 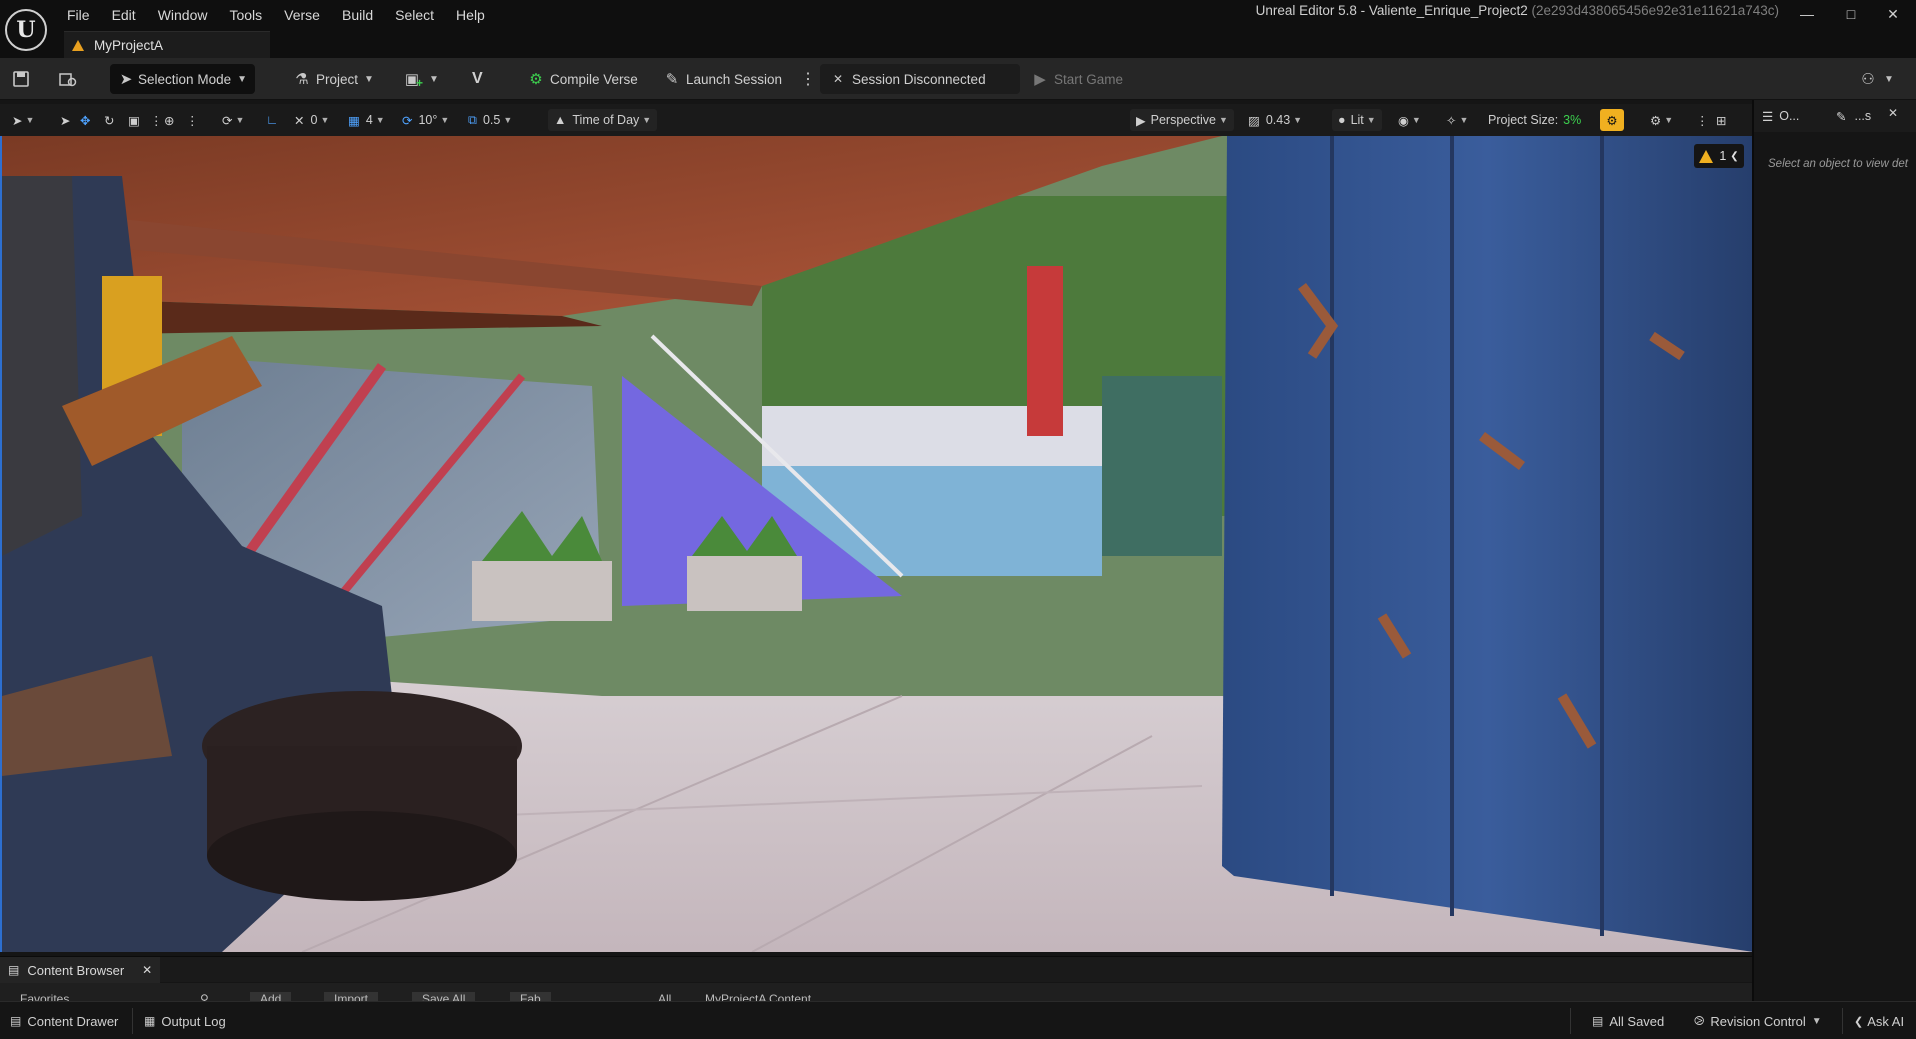 What do you see at coordinates (1719, 156) in the screenshot?
I see `viewport-warning-badge: 1 ❮` at bounding box center [1719, 156].